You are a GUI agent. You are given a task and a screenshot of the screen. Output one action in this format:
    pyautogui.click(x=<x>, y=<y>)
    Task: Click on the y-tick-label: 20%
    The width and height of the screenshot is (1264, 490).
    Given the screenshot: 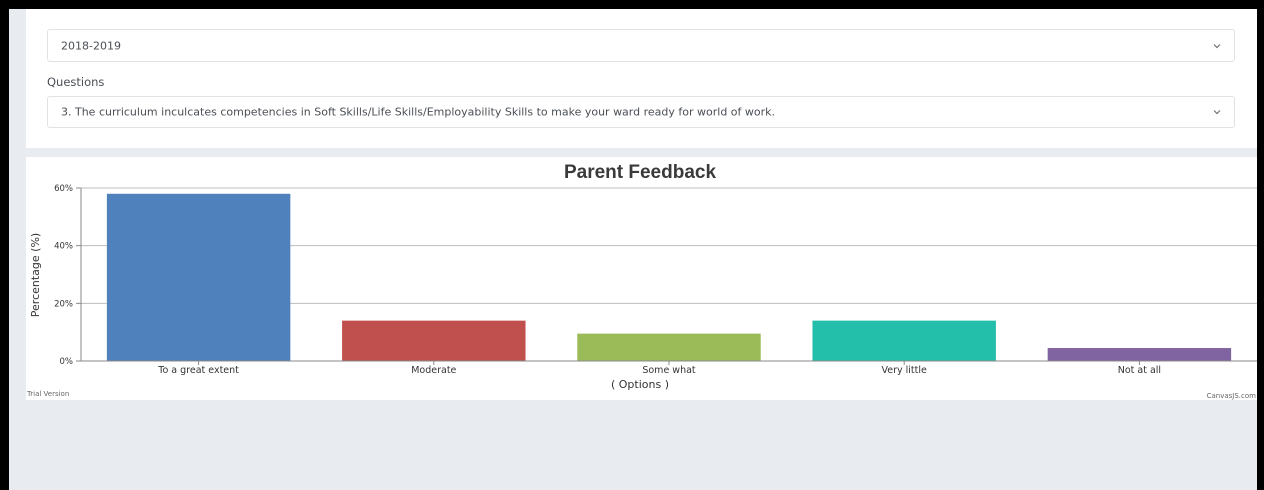 What is the action you would take?
    pyautogui.click(x=63, y=304)
    